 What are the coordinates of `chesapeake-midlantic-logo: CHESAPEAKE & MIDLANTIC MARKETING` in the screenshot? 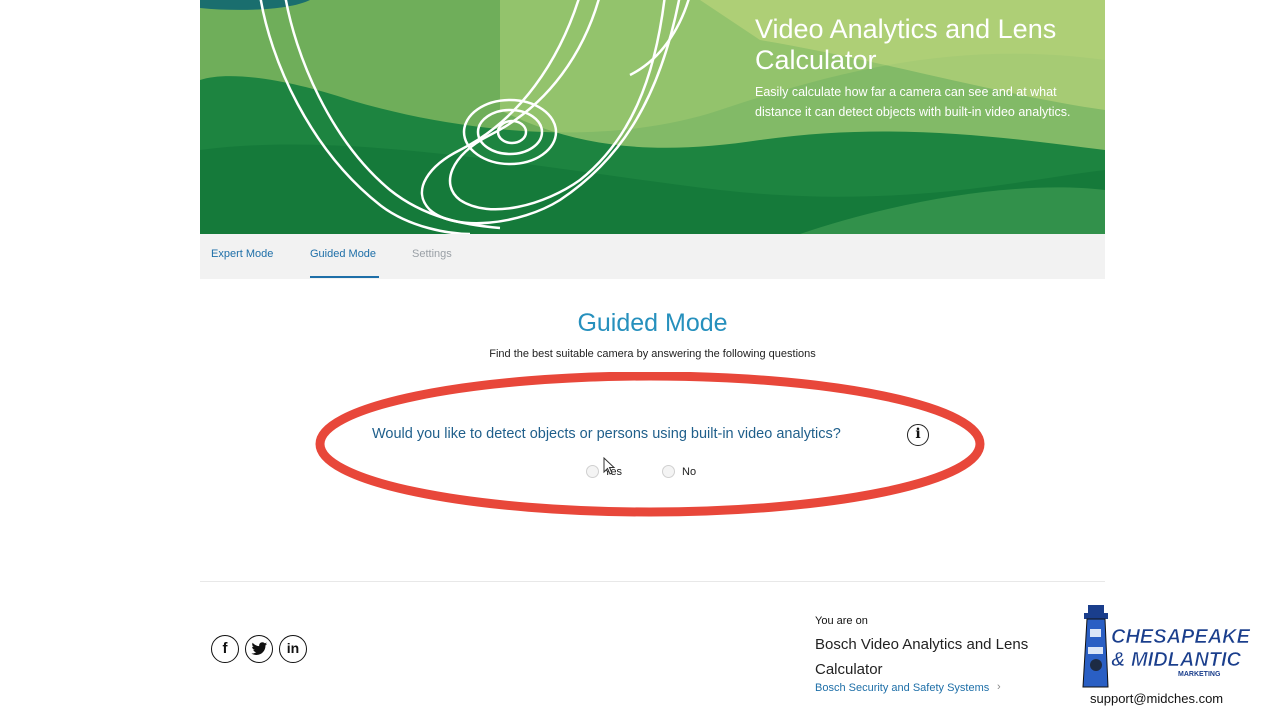 It's located at (1166, 646).